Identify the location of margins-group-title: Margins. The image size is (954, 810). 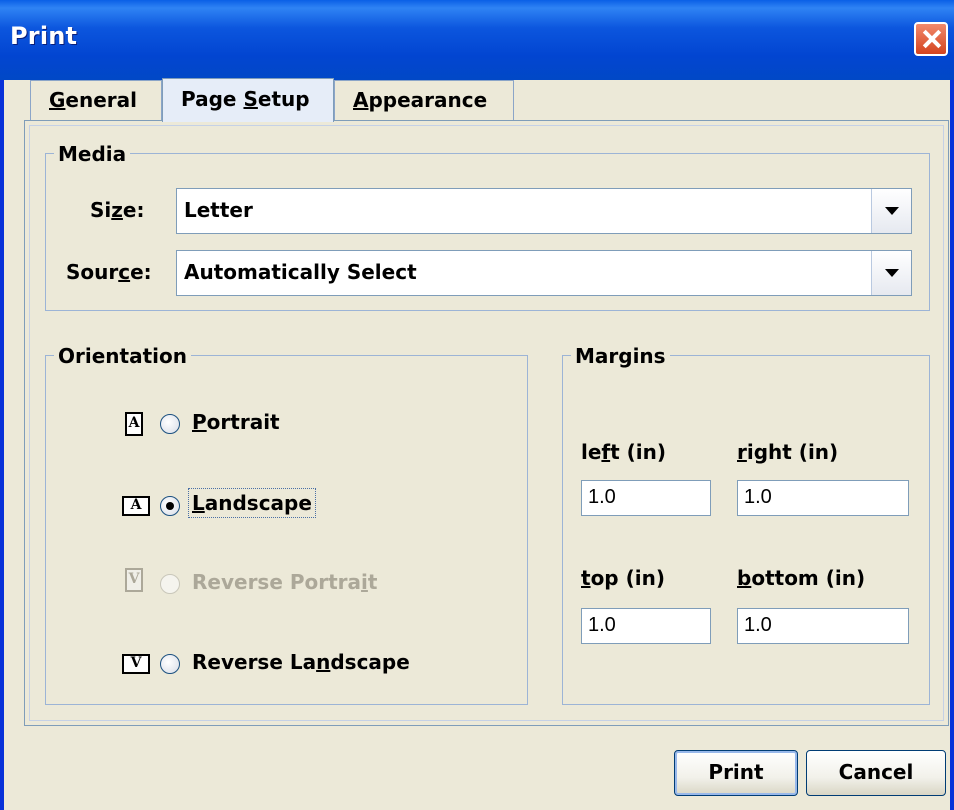
(620, 356).